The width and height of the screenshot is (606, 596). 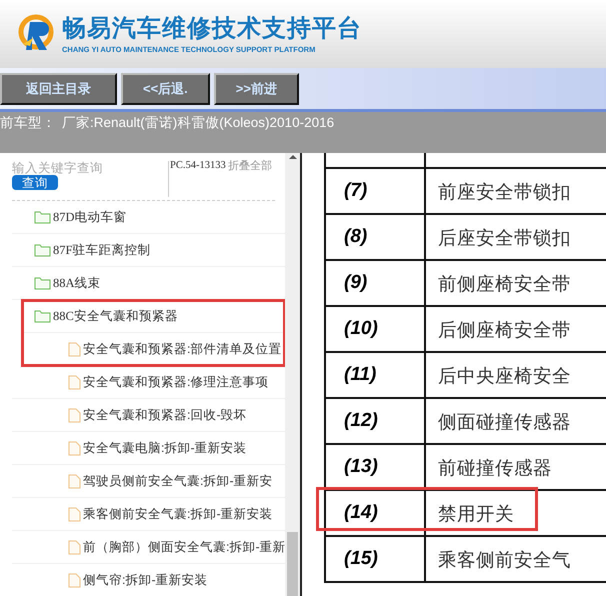 What do you see at coordinates (198, 179) in the screenshot?
I see `code-text: PC.54-13133` at bounding box center [198, 179].